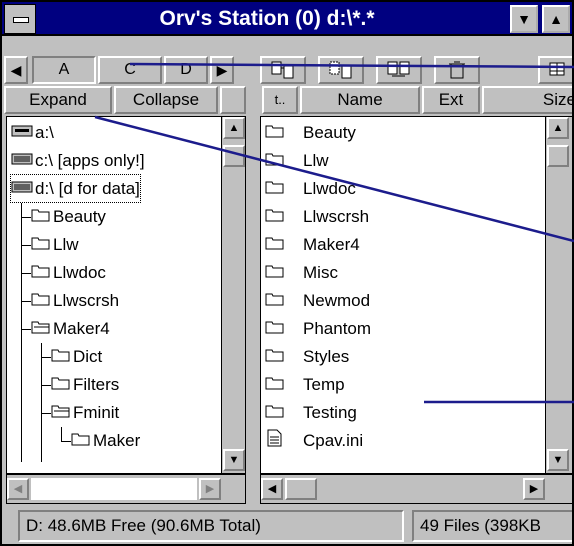 The width and height of the screenshot is (574, 546). What do you see at coordinates (351, 65) in the screenshot?
I see `callout-line-drive-tabs` at bounding box center [351, 65].